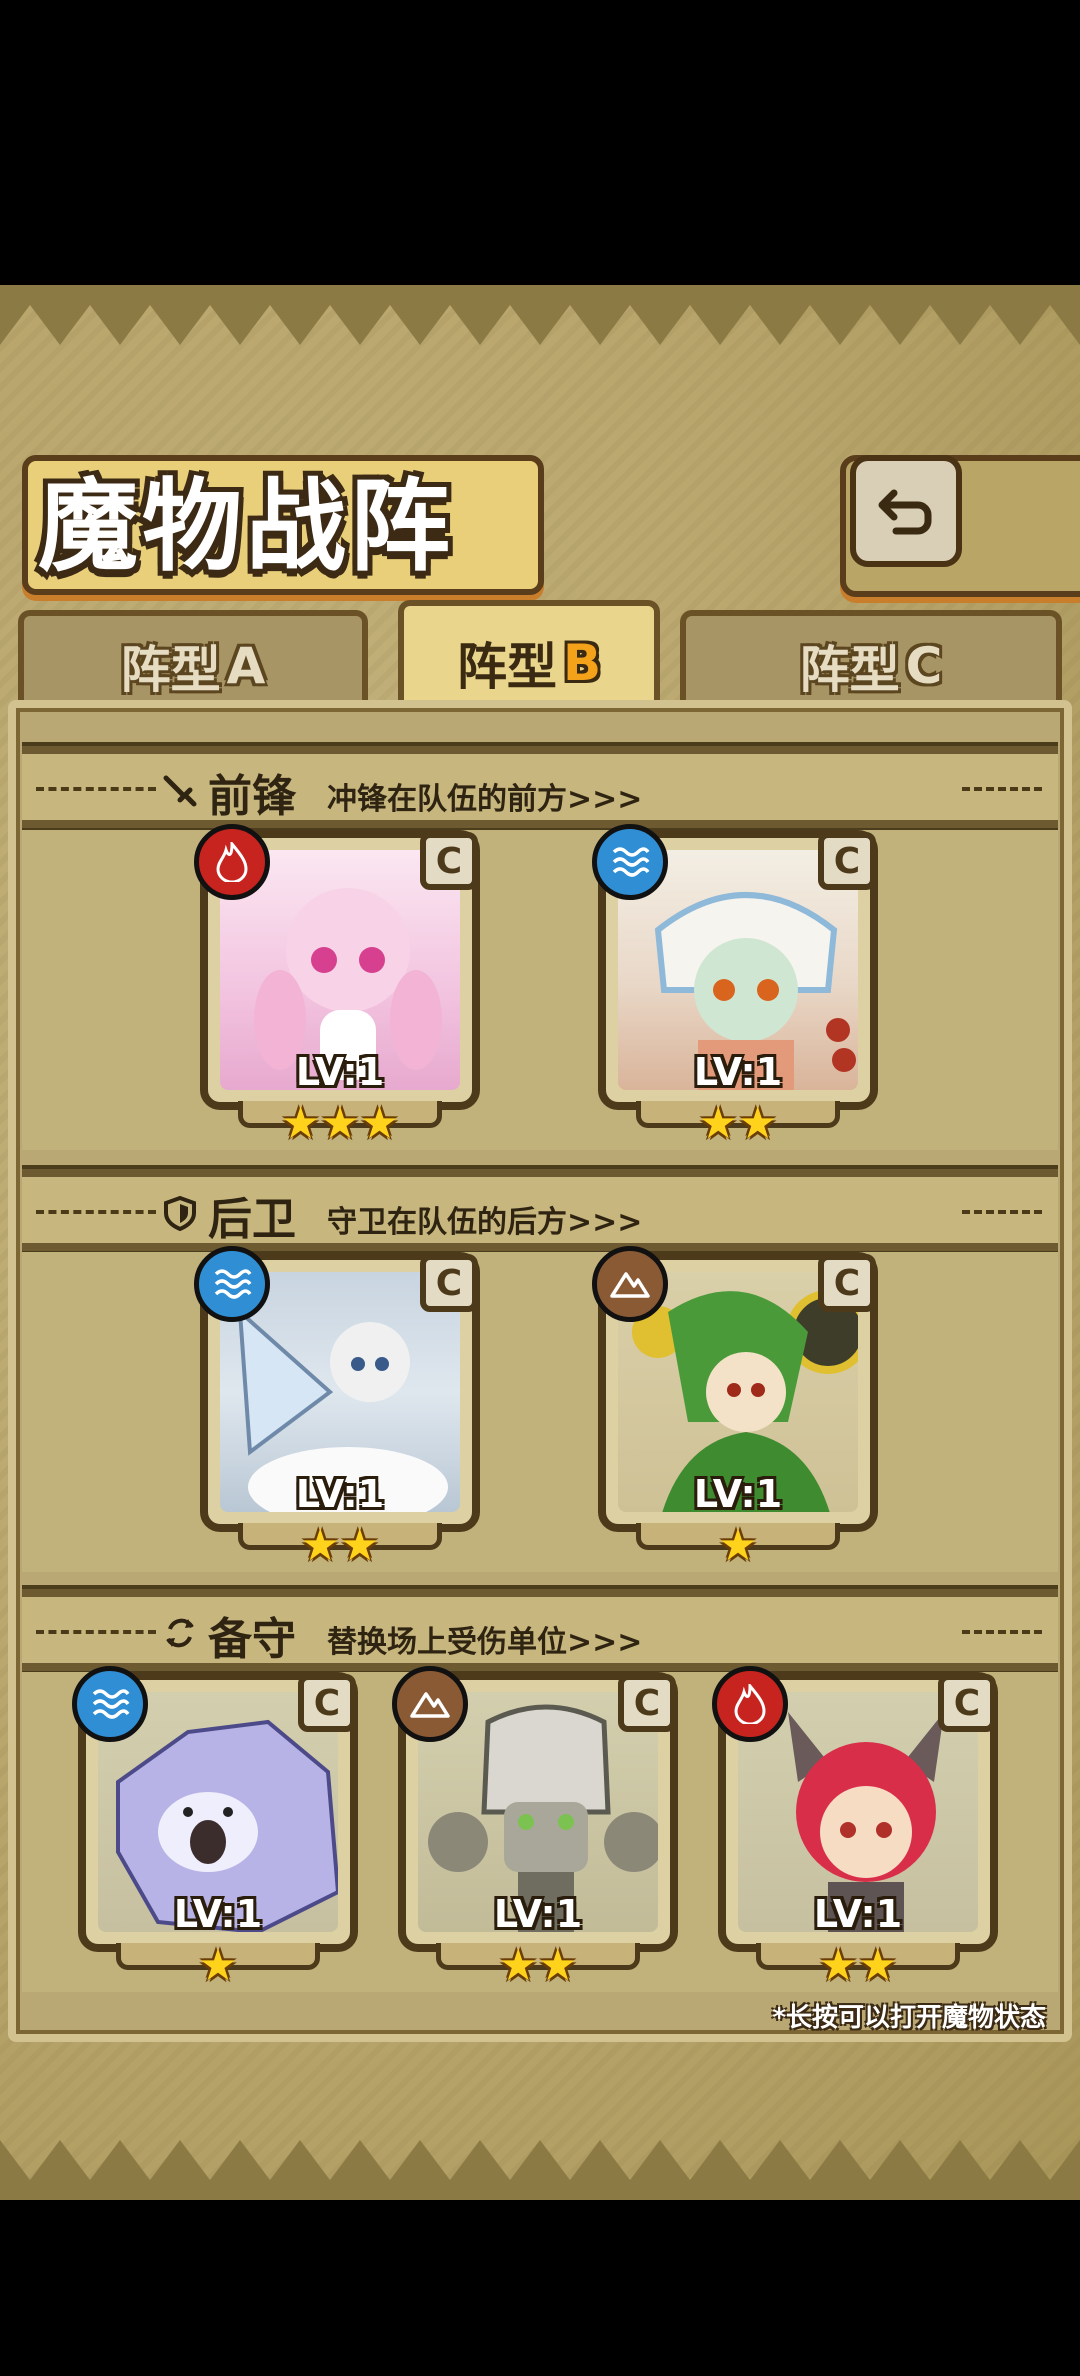 The width and height of the screenshot is (1080, 2376). What do you see at coordinates (485, 1222) in the screenshot?
I see `section-desc: 守卫在队伍的后方>>>` at bounding box center [485, 1222].